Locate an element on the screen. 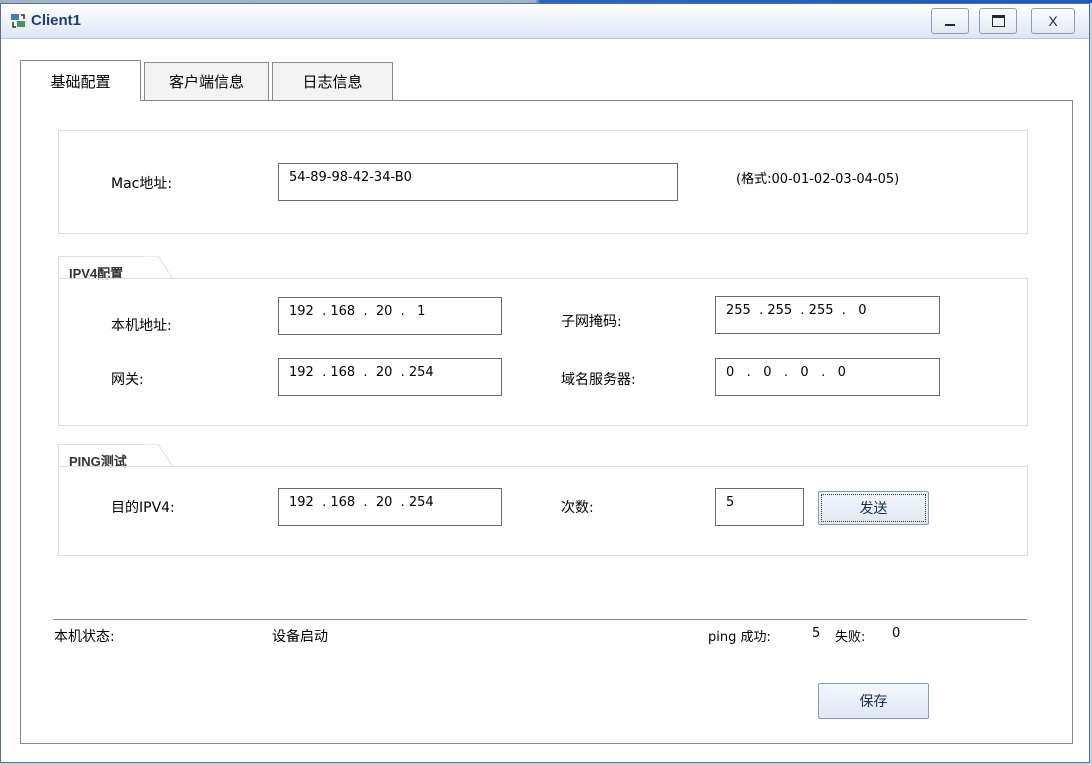 The width and height of the screenshot is (1092, 765). ping-success-label: ping 成功: is located at coordinates (739, 637).